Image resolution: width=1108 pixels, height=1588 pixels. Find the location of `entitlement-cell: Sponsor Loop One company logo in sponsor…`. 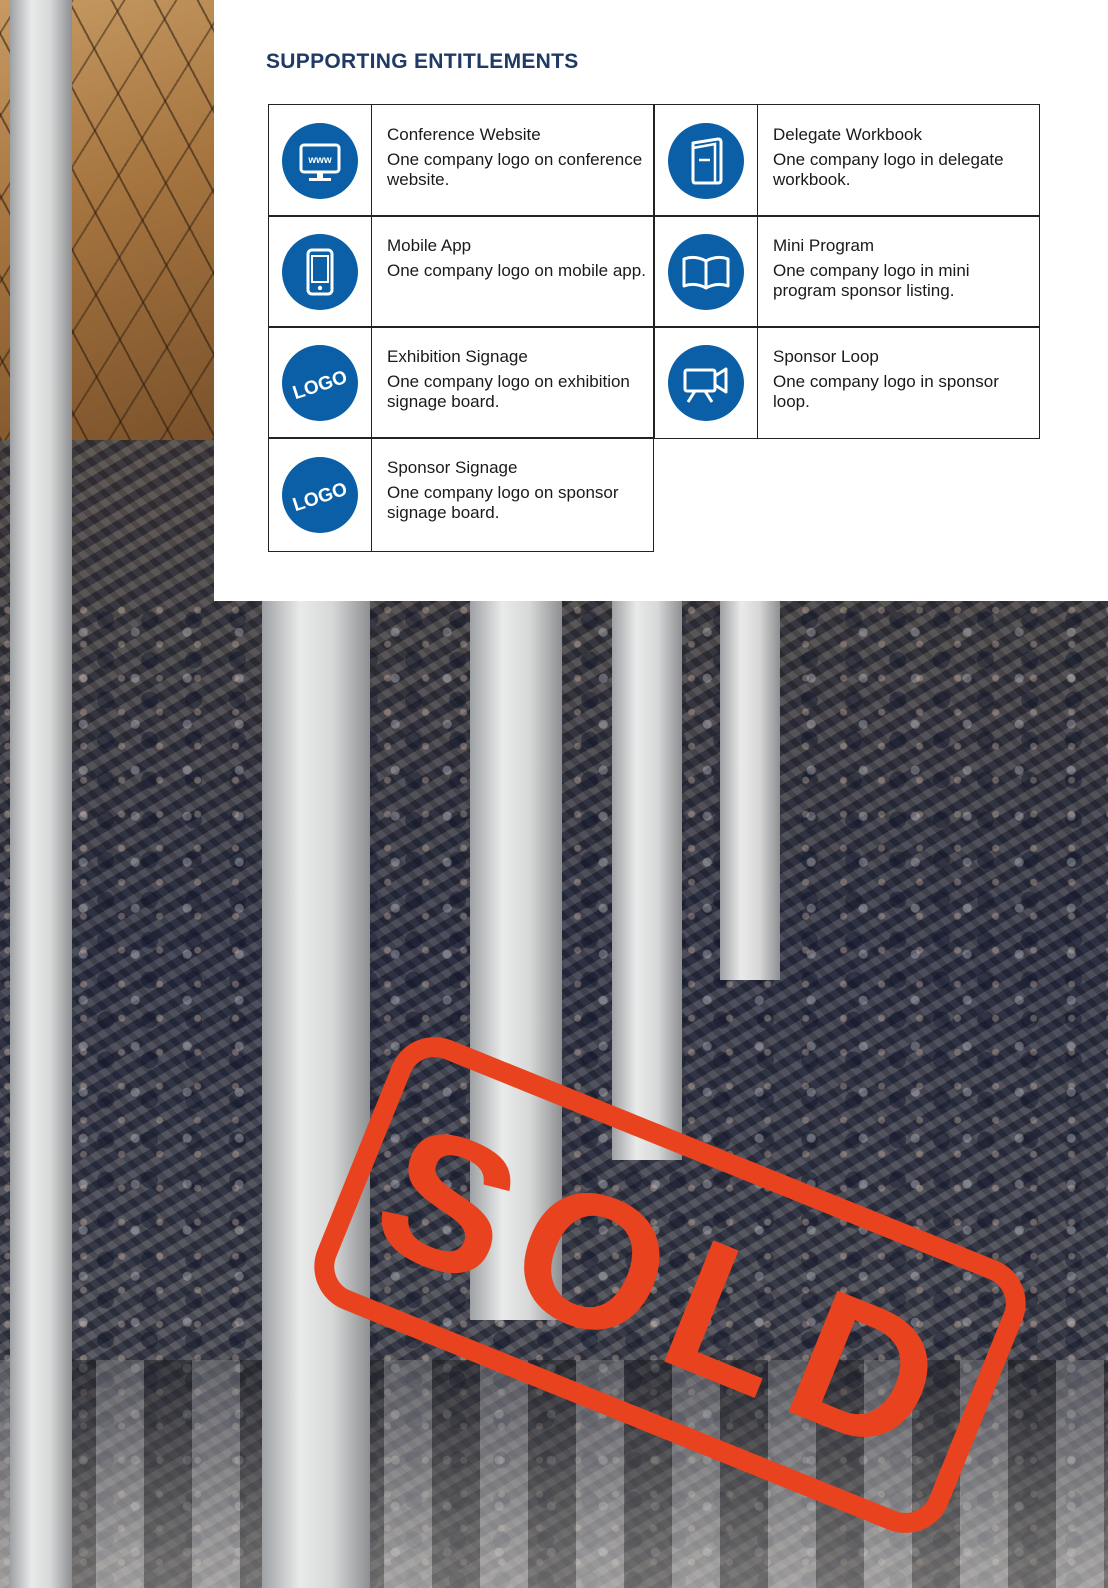

entitlement-cell: Sponsor Loop One company logo in sponsor… is located at coordinates (847, 382).